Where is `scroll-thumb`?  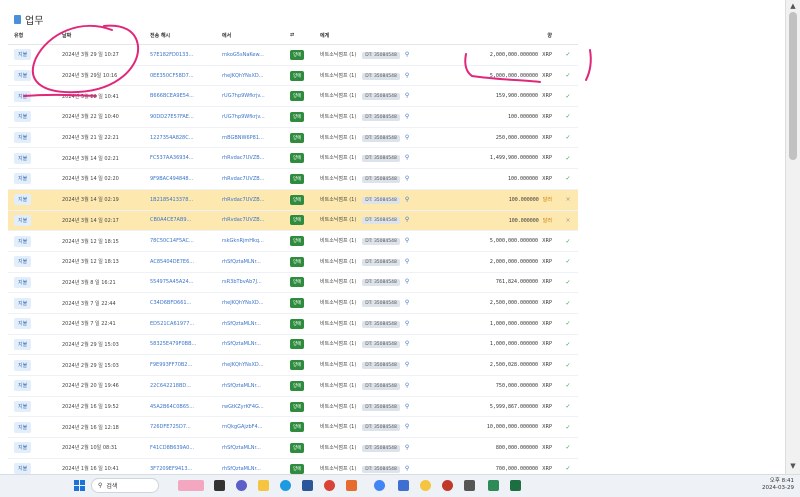
scroll-thumb is located at coordinates (793, 86).